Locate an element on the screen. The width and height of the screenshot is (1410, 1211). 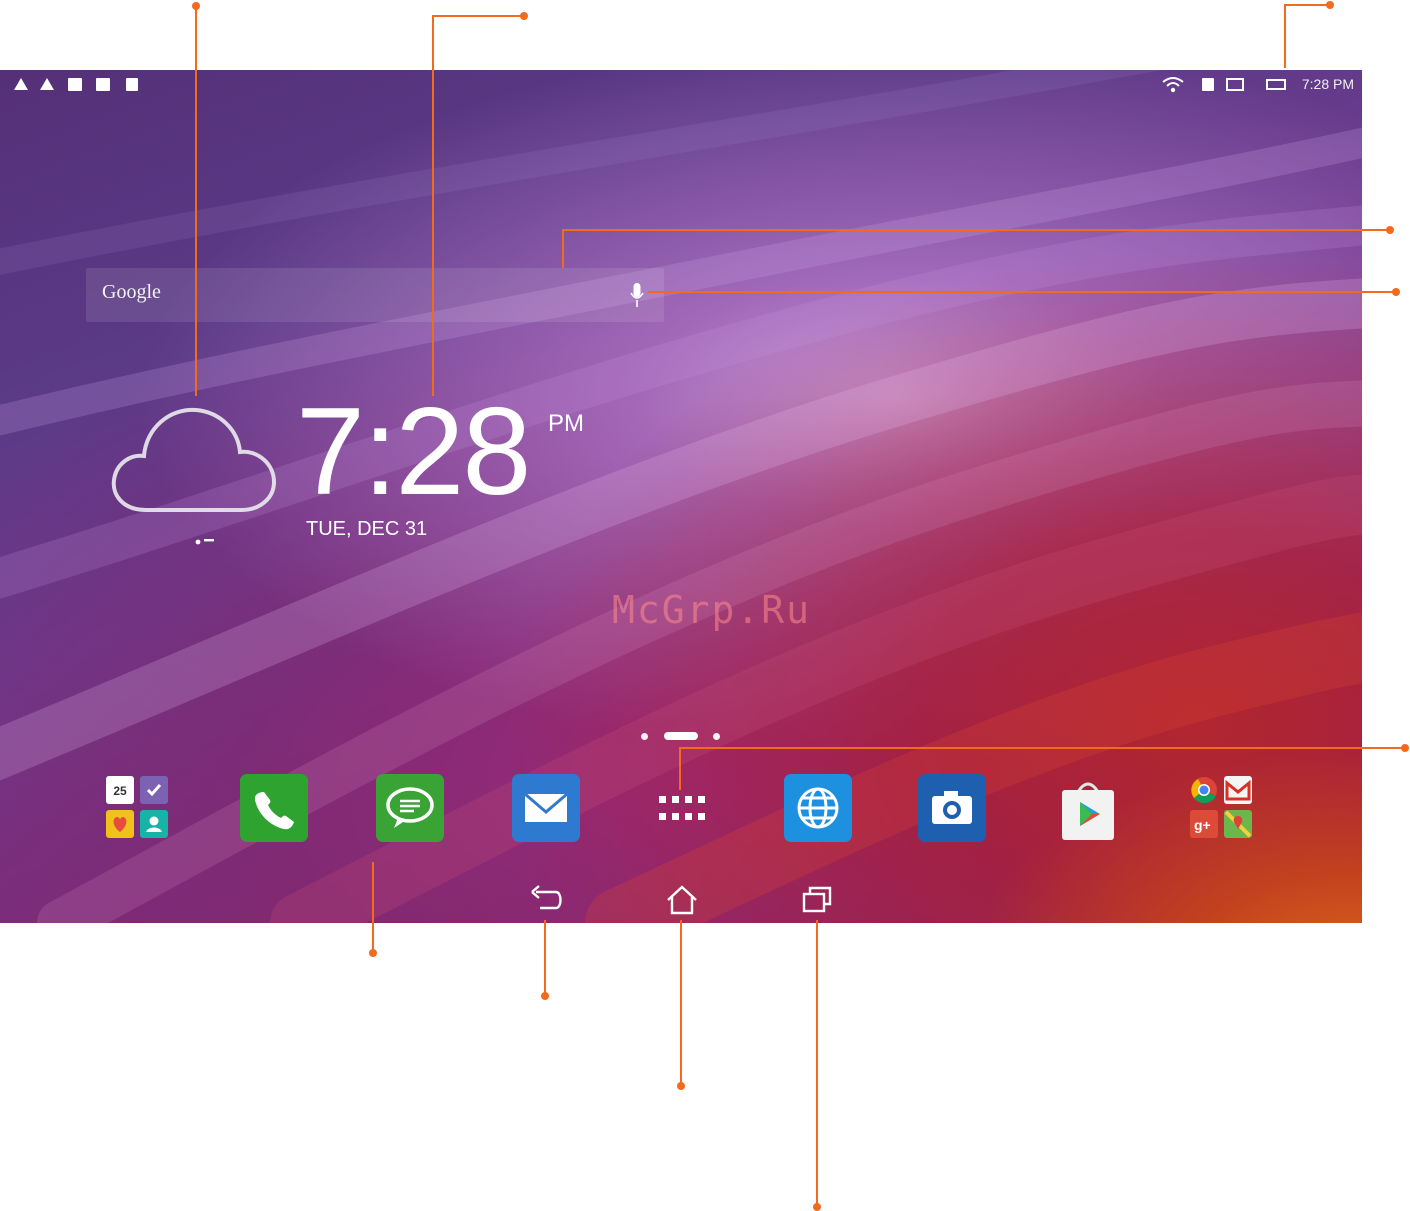
file-notification-icon is located at coordinates (132, 84).